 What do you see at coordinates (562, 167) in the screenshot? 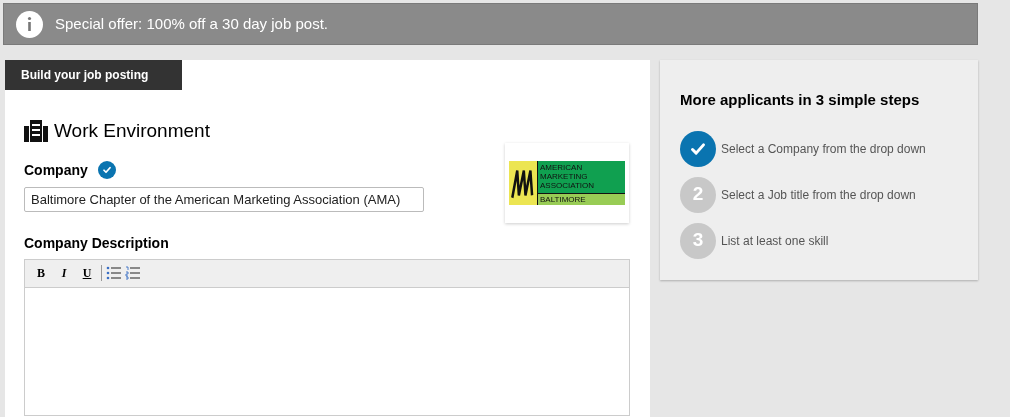
I see `logo-text: AMERICAN` at bounding box center [562, 167].